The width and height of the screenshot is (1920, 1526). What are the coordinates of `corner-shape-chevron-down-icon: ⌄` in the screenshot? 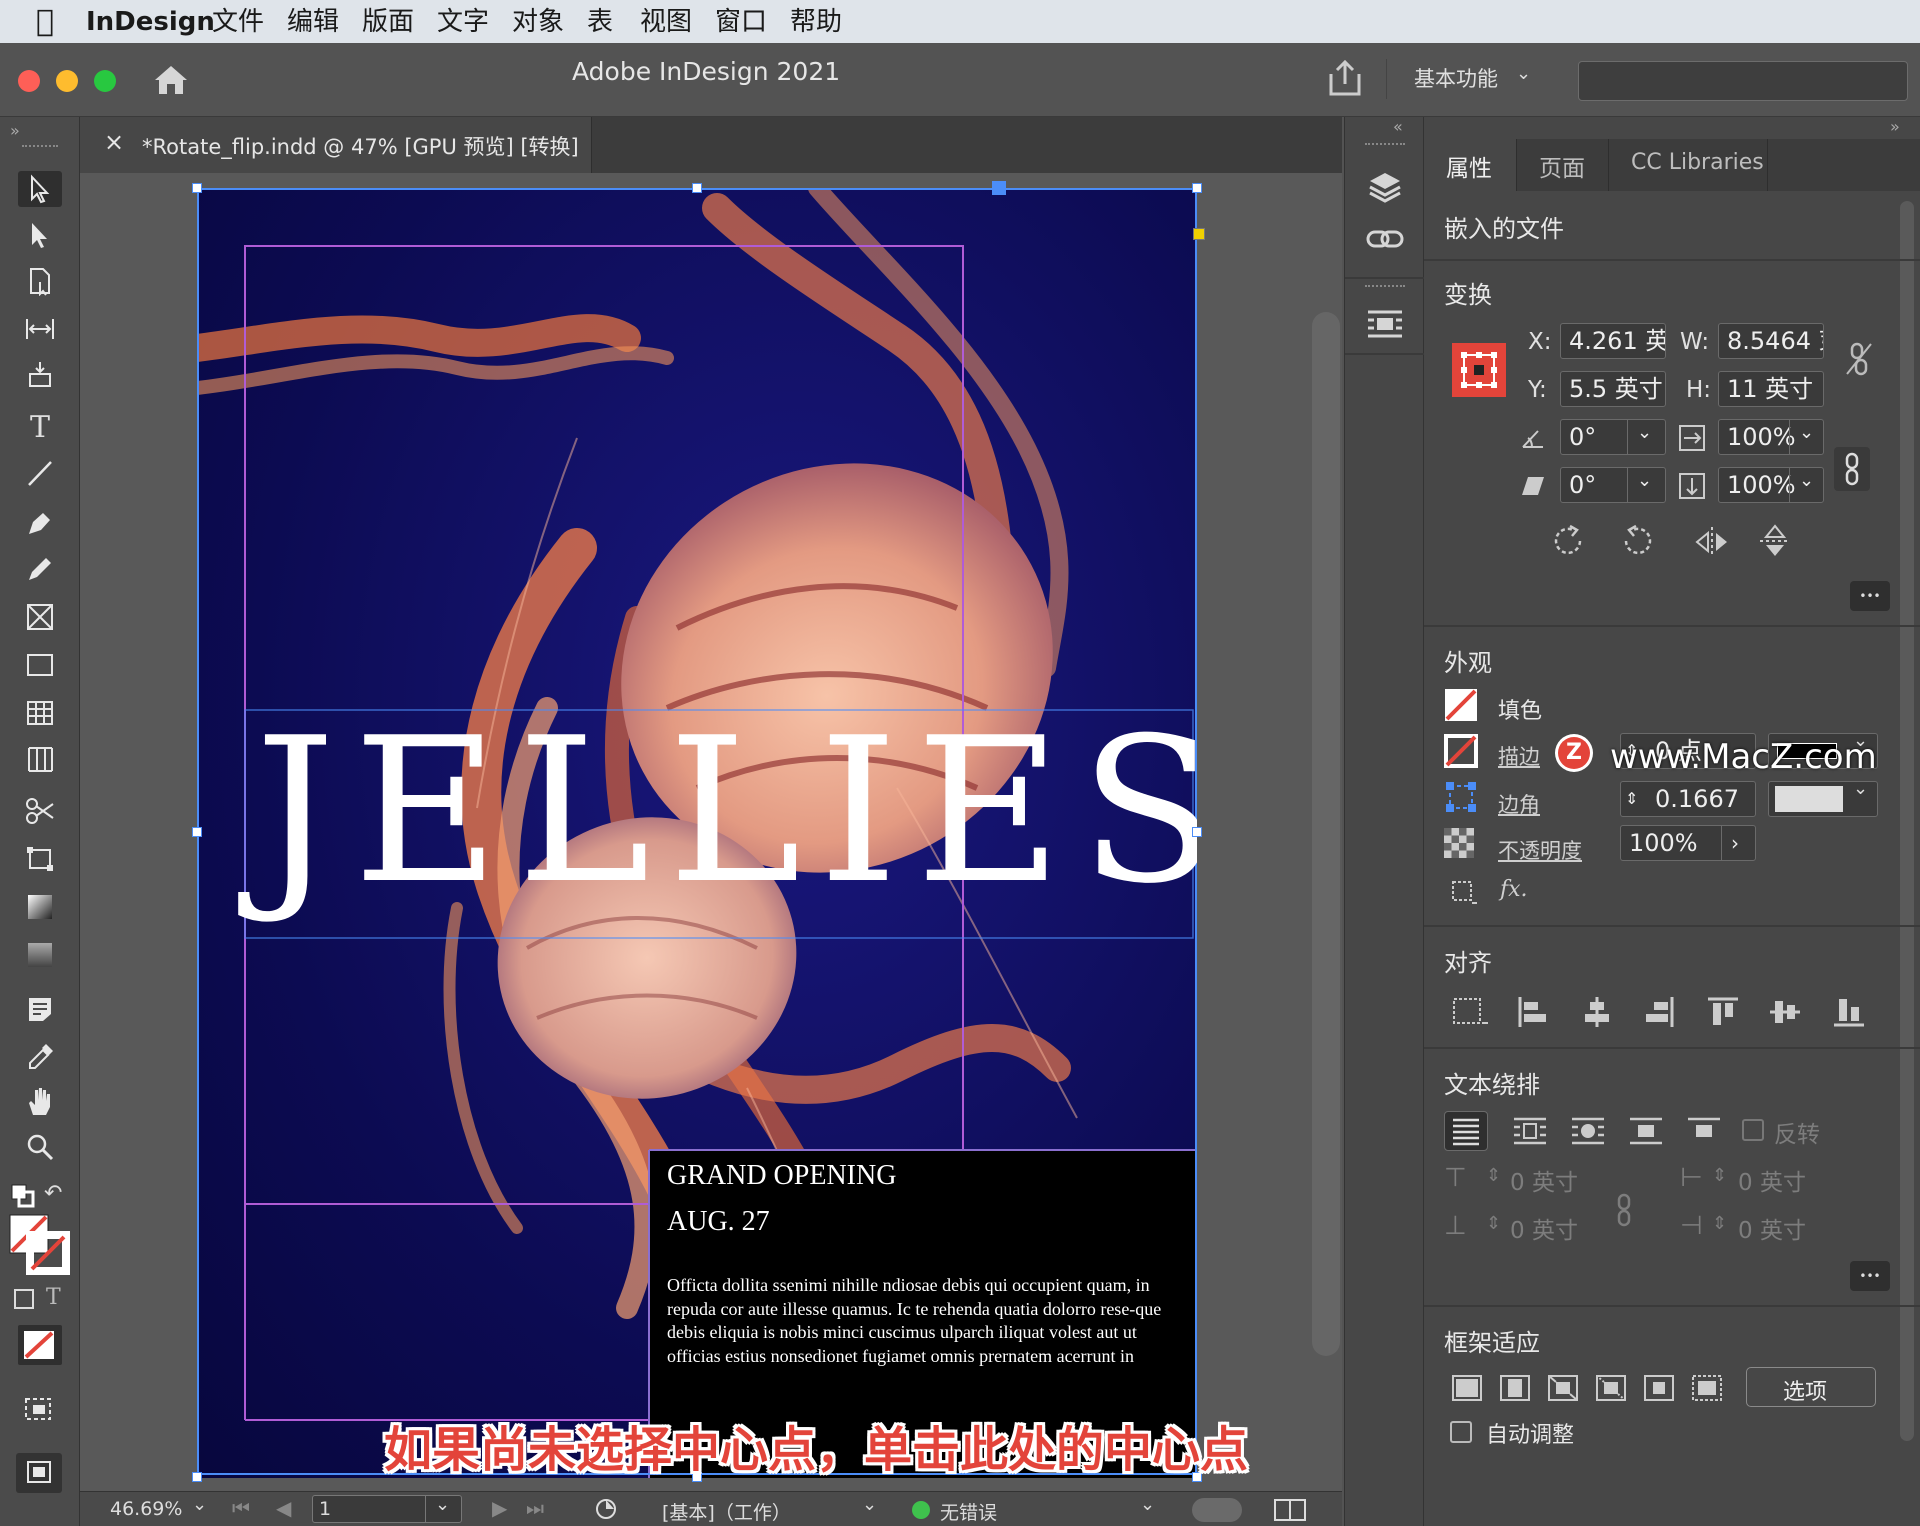 It's located at (1860, 788).